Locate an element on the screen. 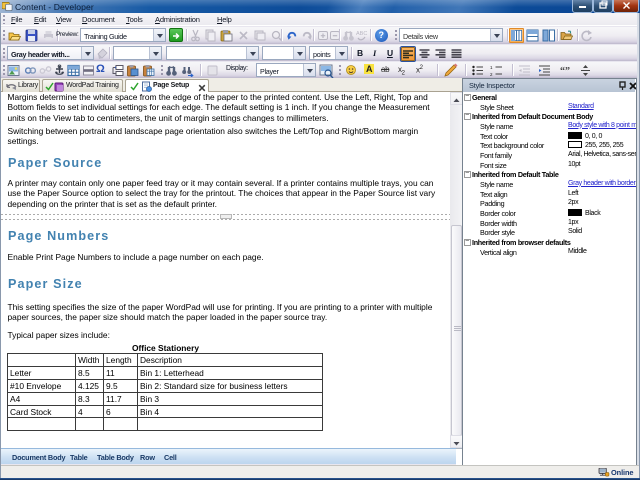  svg-text: ABC is located at coordinates (361, 34).